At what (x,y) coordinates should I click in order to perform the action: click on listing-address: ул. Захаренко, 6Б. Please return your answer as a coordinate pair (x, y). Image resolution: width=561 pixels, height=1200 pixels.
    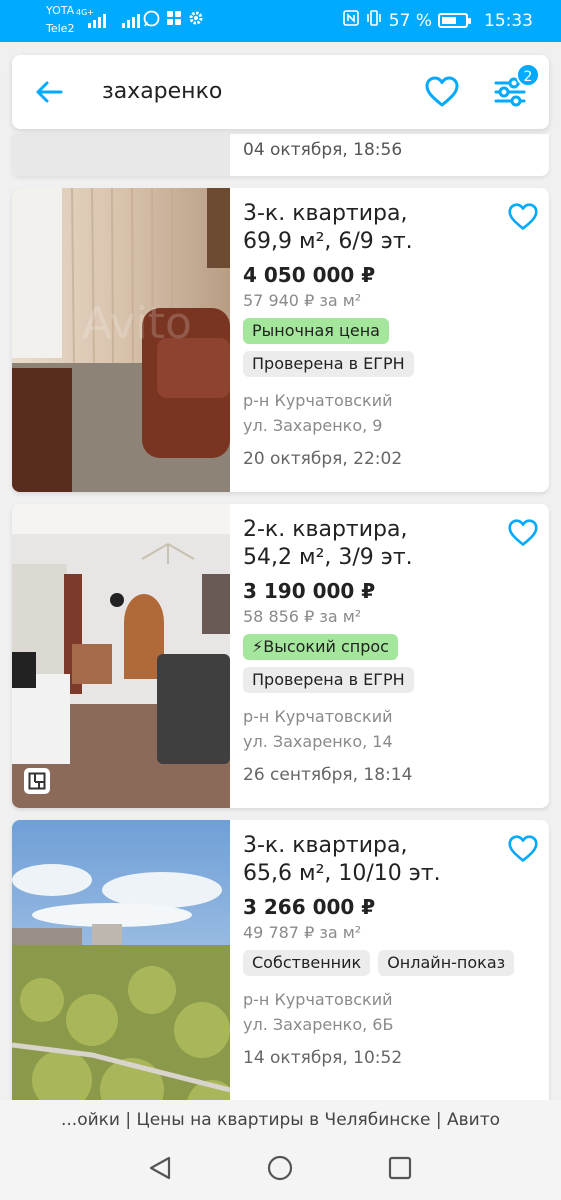
    Looking at the image, I should click on (318, 1024).